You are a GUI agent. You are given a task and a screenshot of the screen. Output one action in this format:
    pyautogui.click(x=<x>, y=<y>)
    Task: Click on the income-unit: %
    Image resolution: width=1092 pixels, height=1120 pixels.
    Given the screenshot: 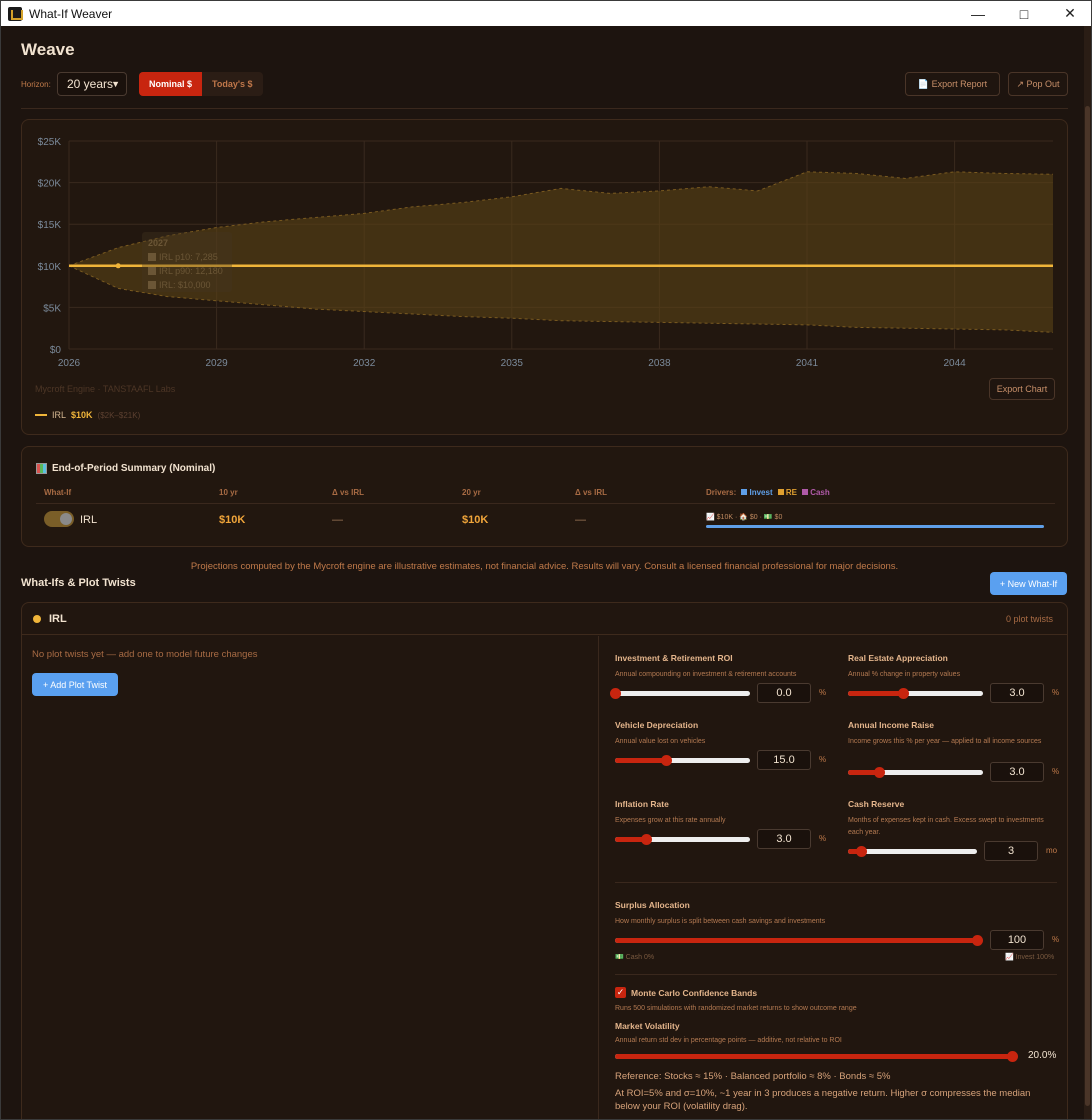 What is the action you would take?
    pyautogui.click(x=1056, y=771)
    